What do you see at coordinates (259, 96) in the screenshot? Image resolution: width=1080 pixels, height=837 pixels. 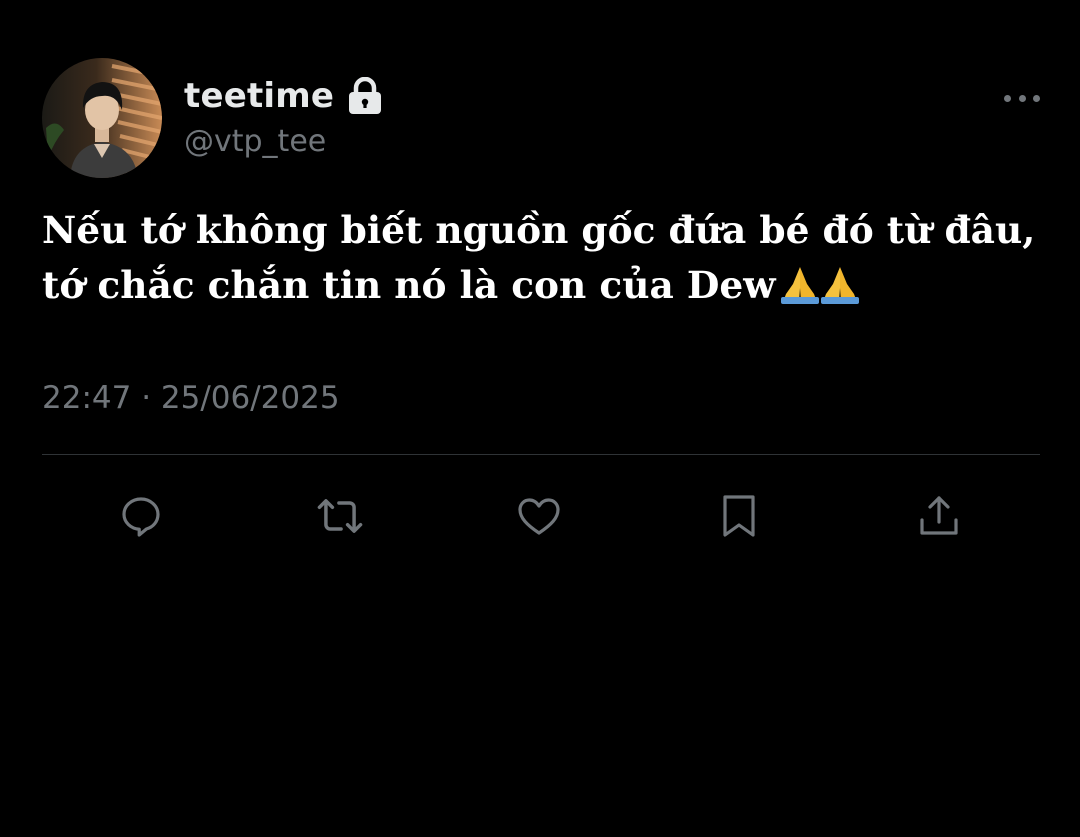 I see `display-name: teetime` at bounding box center [259, 96].